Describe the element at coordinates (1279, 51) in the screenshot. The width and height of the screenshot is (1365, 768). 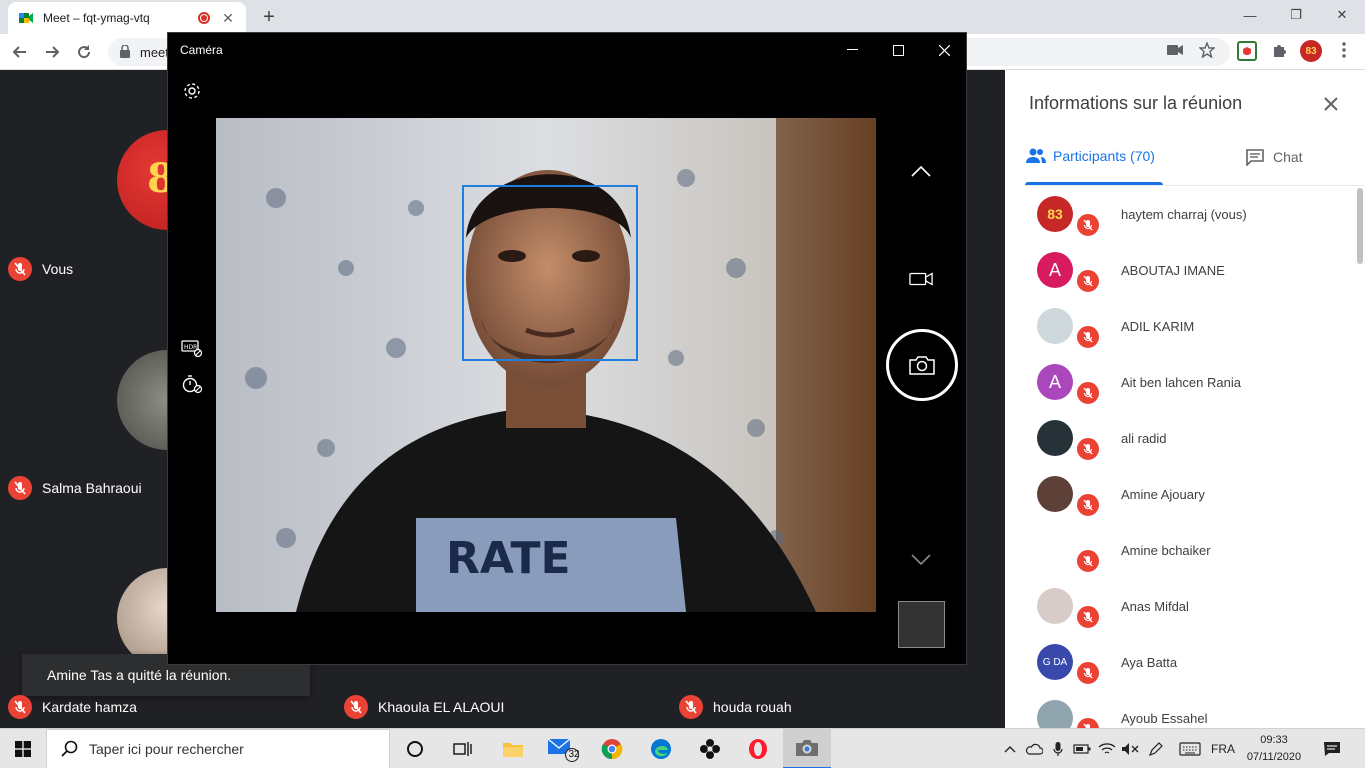
I see `extensions-puzzle-icon` at that location.